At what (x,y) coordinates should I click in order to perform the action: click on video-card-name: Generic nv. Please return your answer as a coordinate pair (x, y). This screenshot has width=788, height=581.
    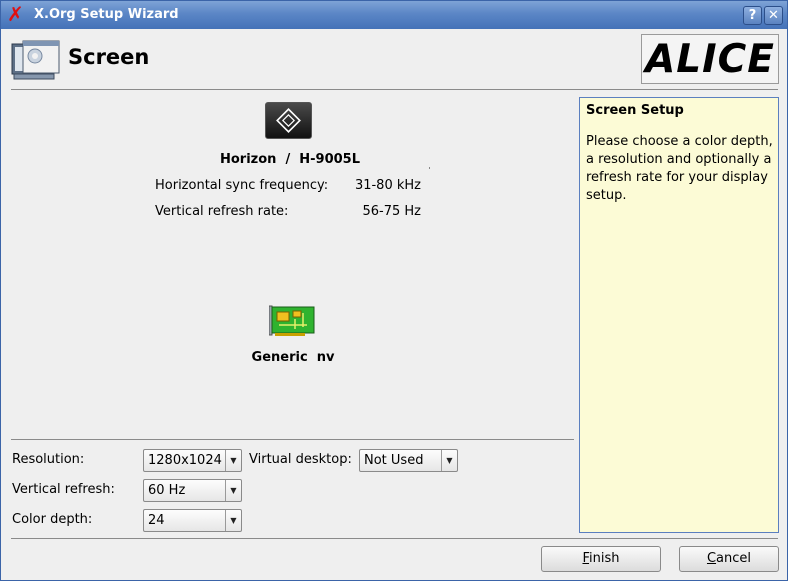
    Looking at the image, I should click on (293, 357).